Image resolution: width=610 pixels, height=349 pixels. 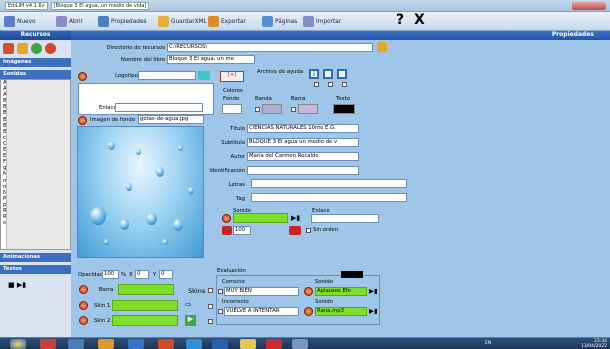 What do you see at coordinates (352, 274) in the screenshot?
I see `black-swatch` at bounding box center [352, 274].